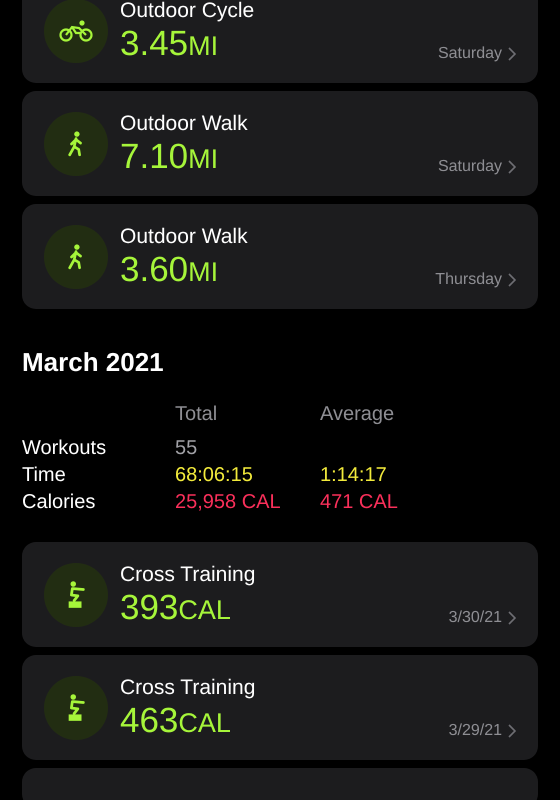 The height and width of the screenshot is (800, 560). I want to click on stat-total: 25,958 CAL, so click(228, 502).